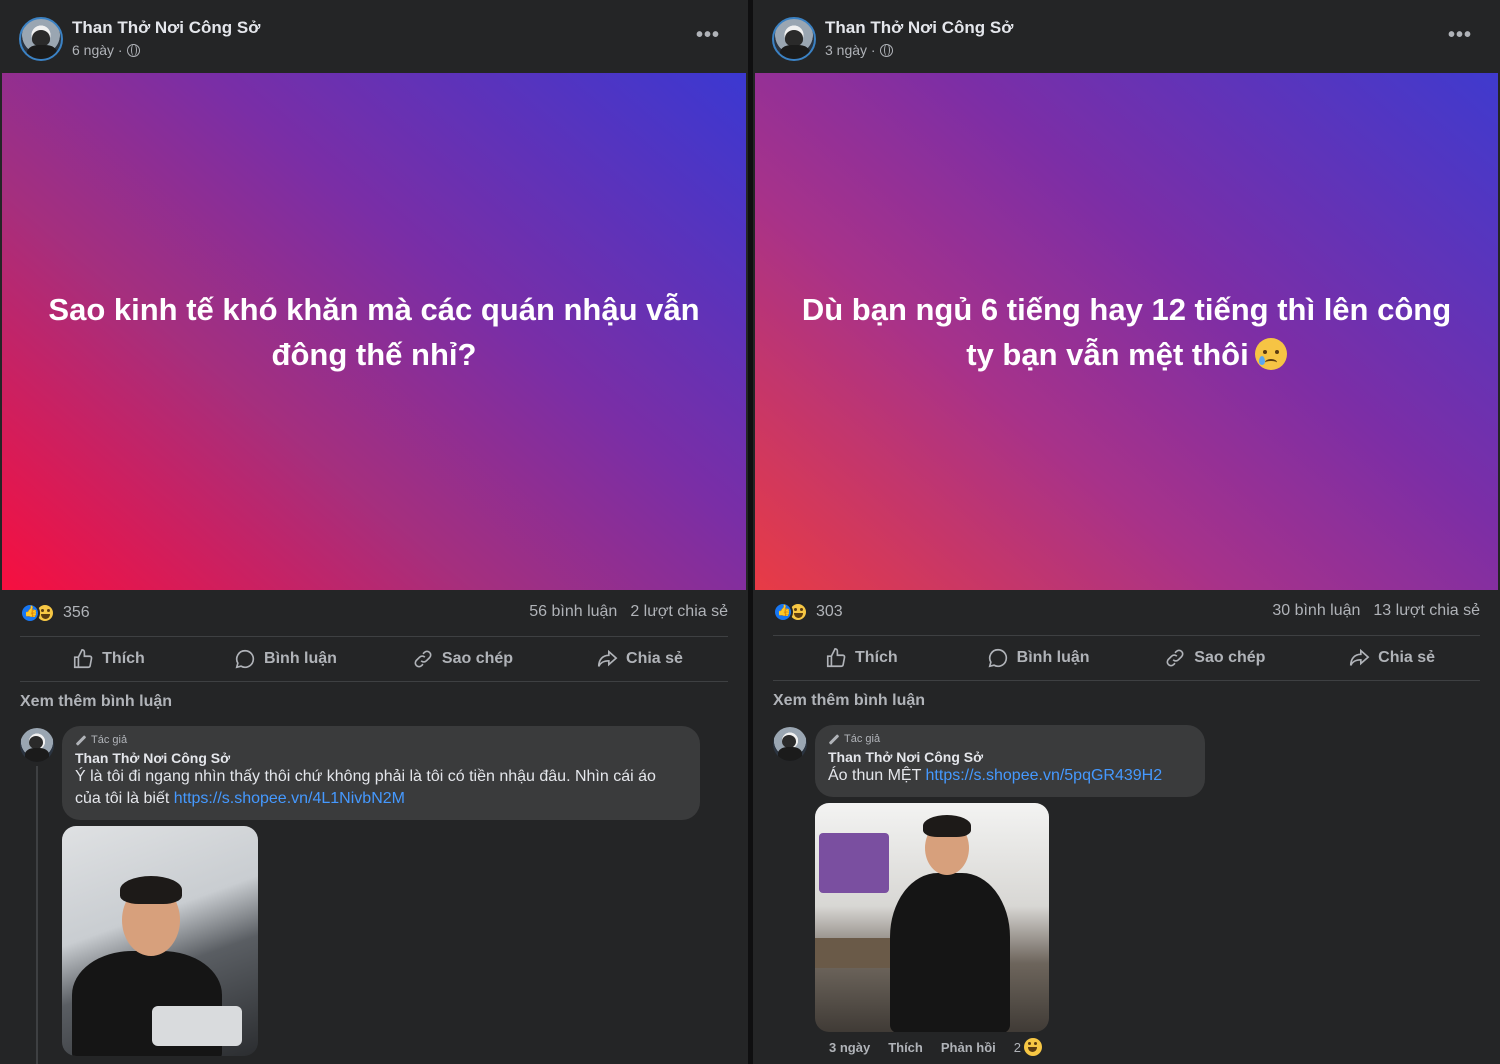 This screenshot has width=1500, height=1064. Describe the element at coordinates (374, 36) in the screenshot. I see `post-header: Than Thở Nơi Công Sở 6 ngày · •••` at that location.